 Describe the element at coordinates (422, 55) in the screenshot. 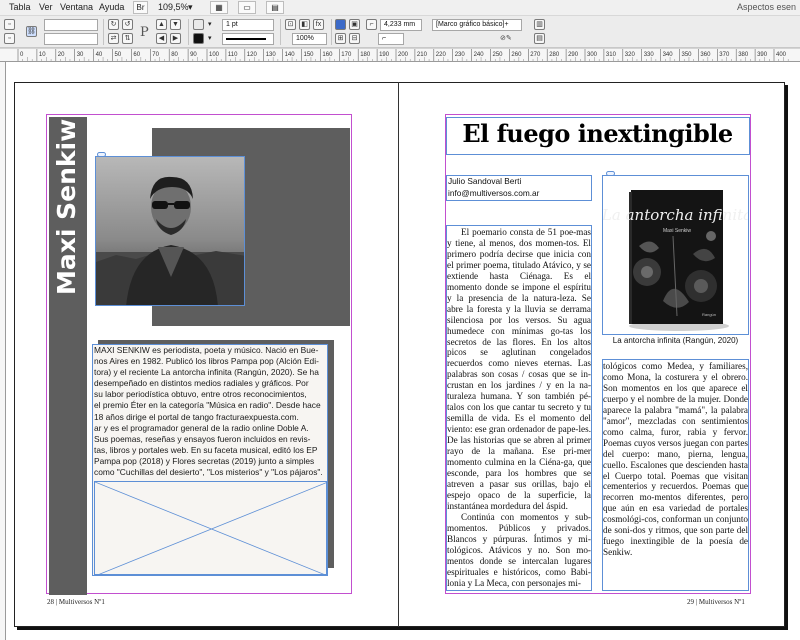

I see `ruler-label: 210` at that location.